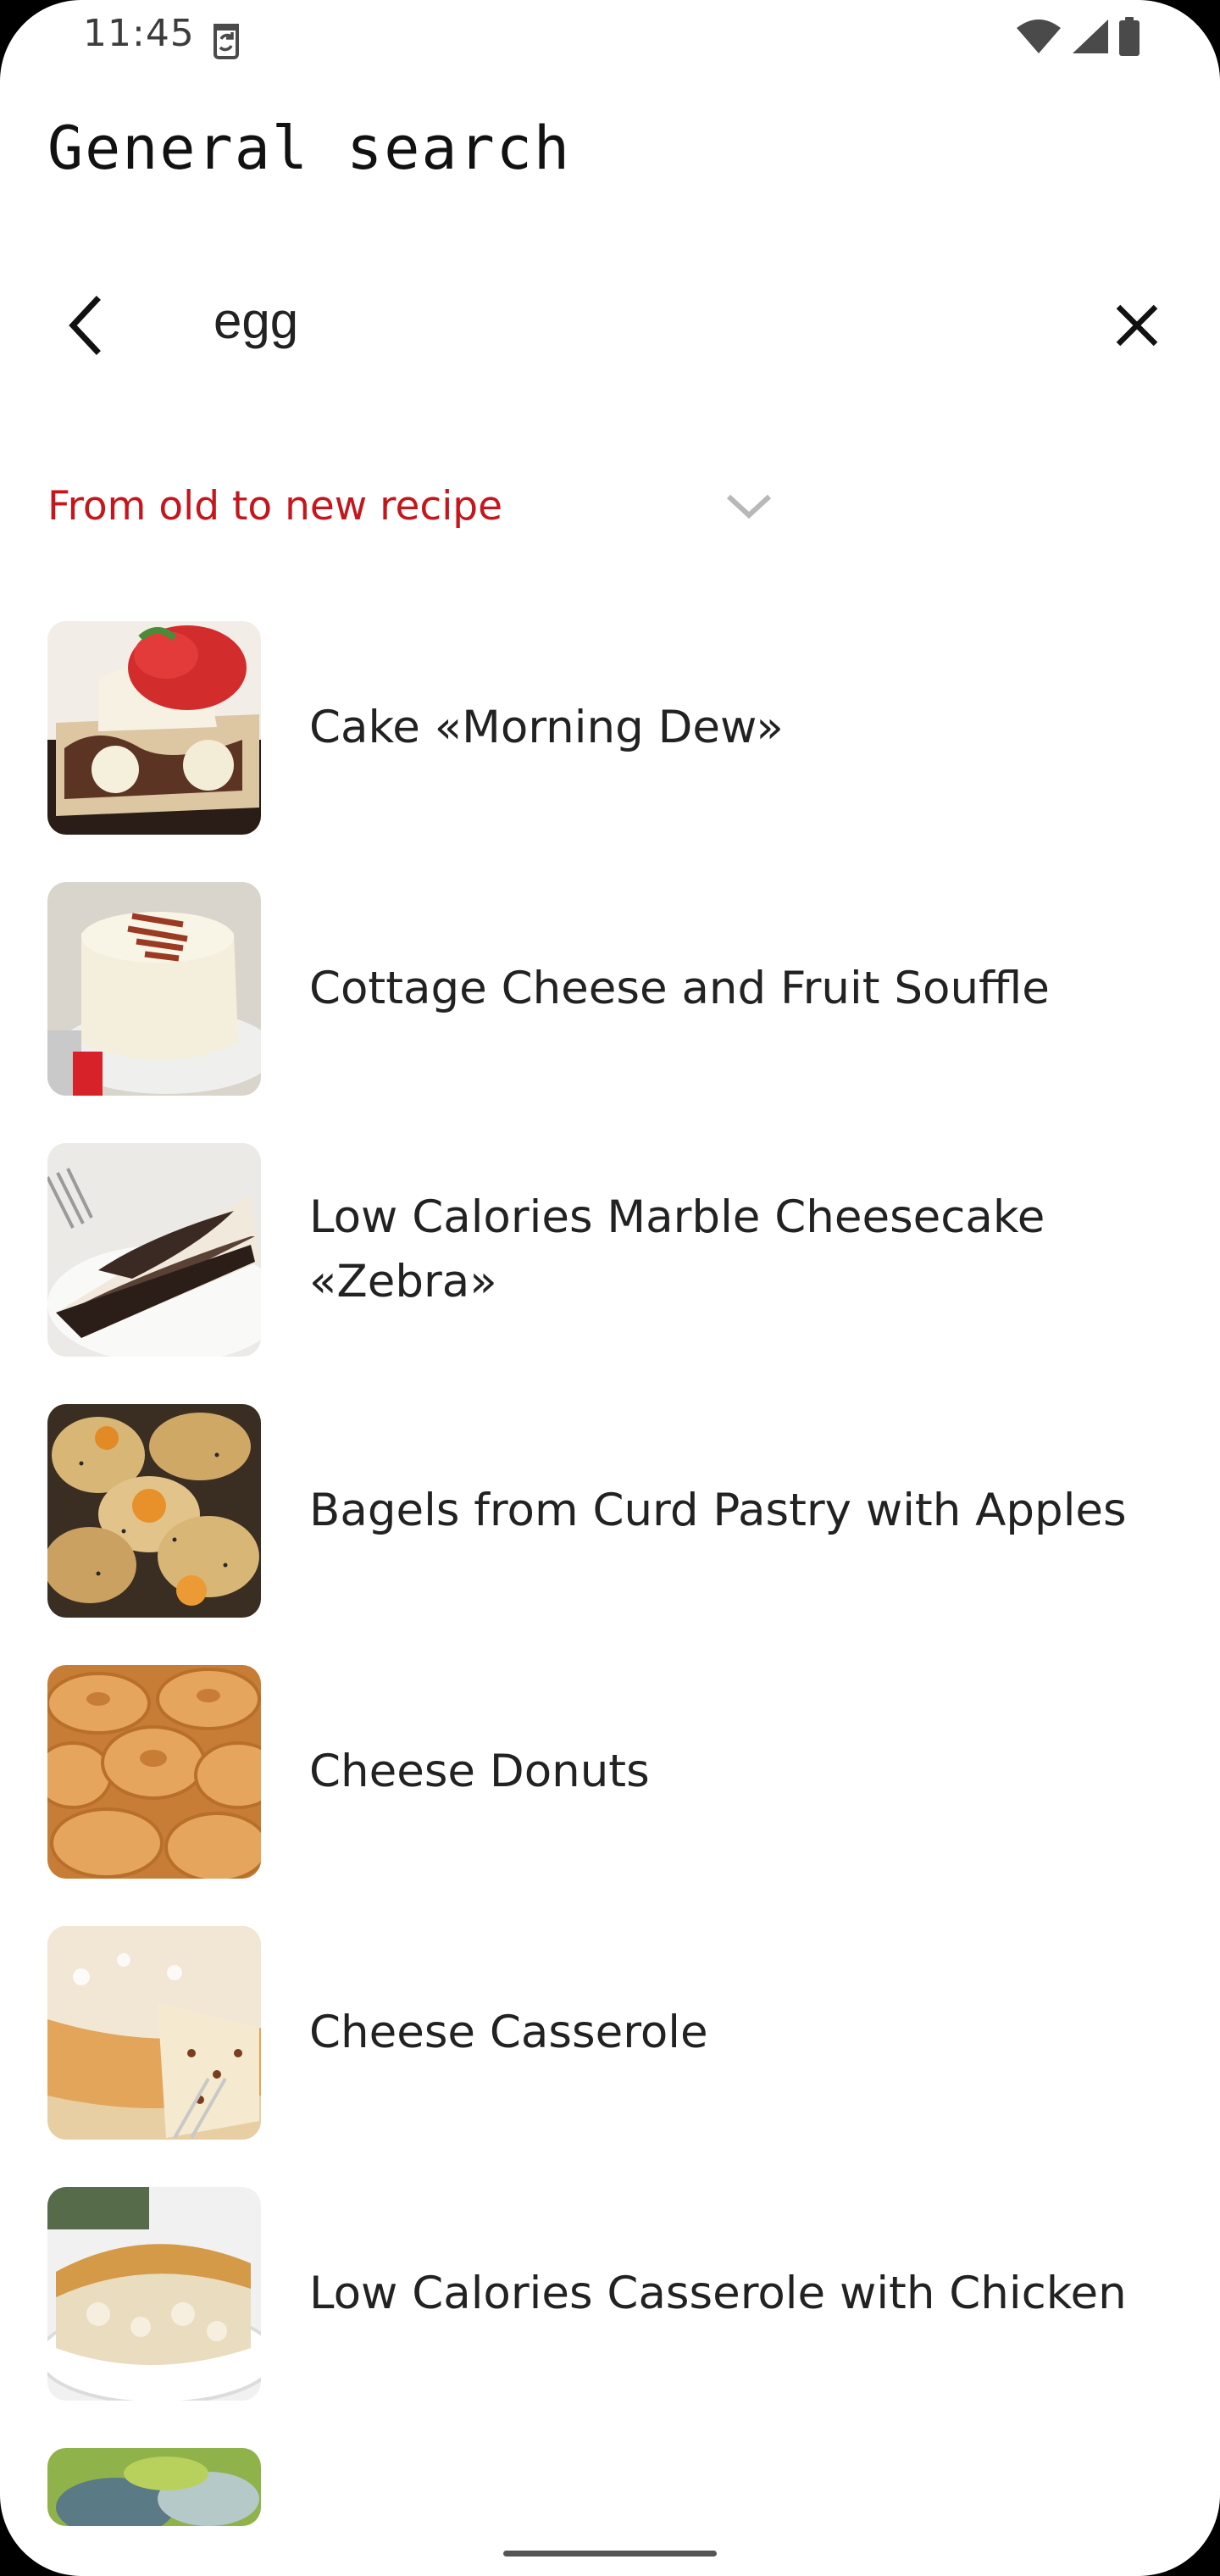 The image size is (1220, 2576). I want to click on recipe-name: Cake «Morning Dew», so click(546, 727).